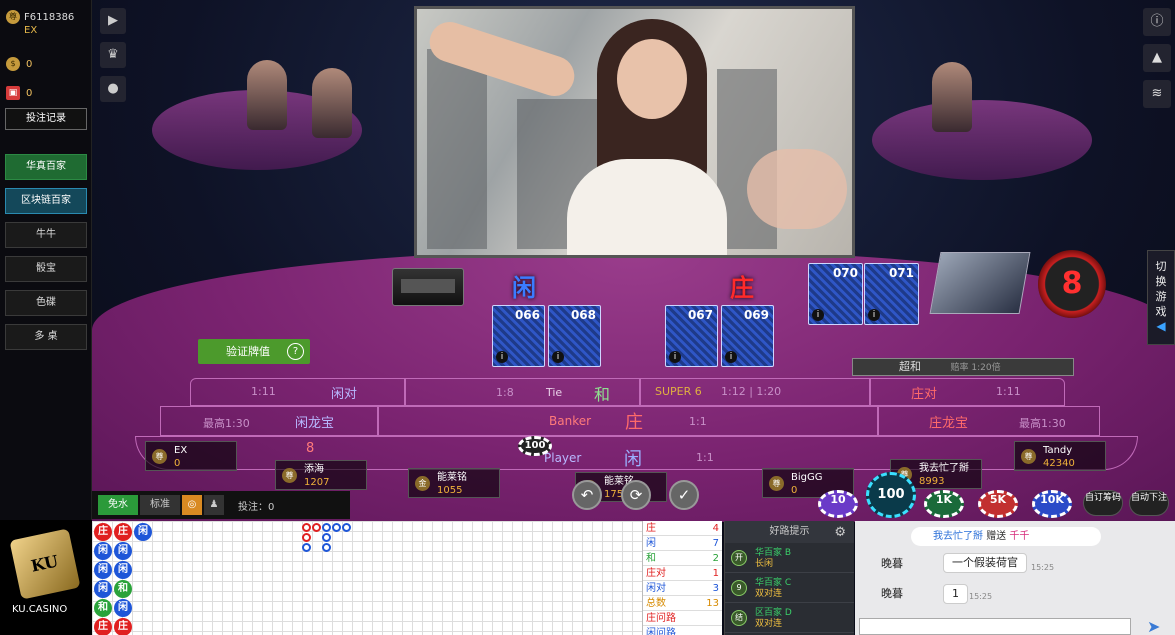 The image size is (1175, 635). Describe the element at coordinates (602, 394) in the screenshot. I see `zone-label: 和` at that location.